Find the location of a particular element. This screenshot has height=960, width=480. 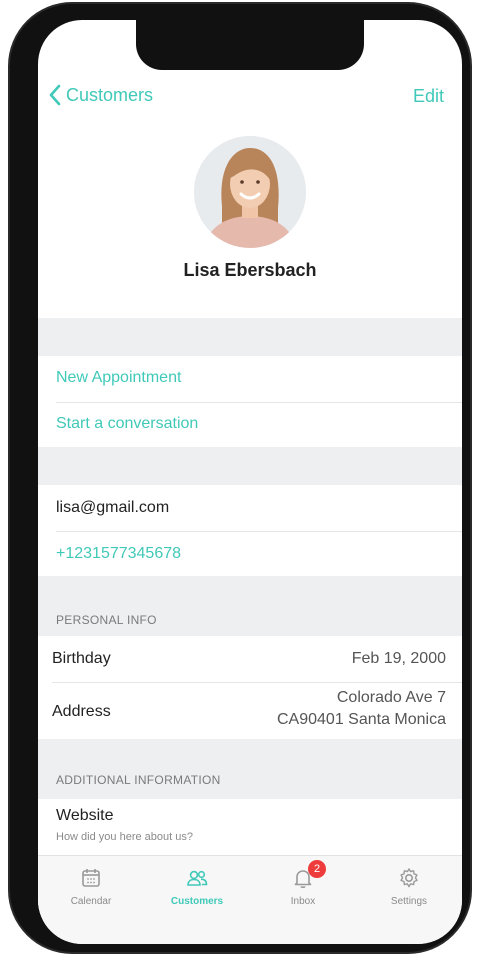

avatar is located at coordinates (250, 192).